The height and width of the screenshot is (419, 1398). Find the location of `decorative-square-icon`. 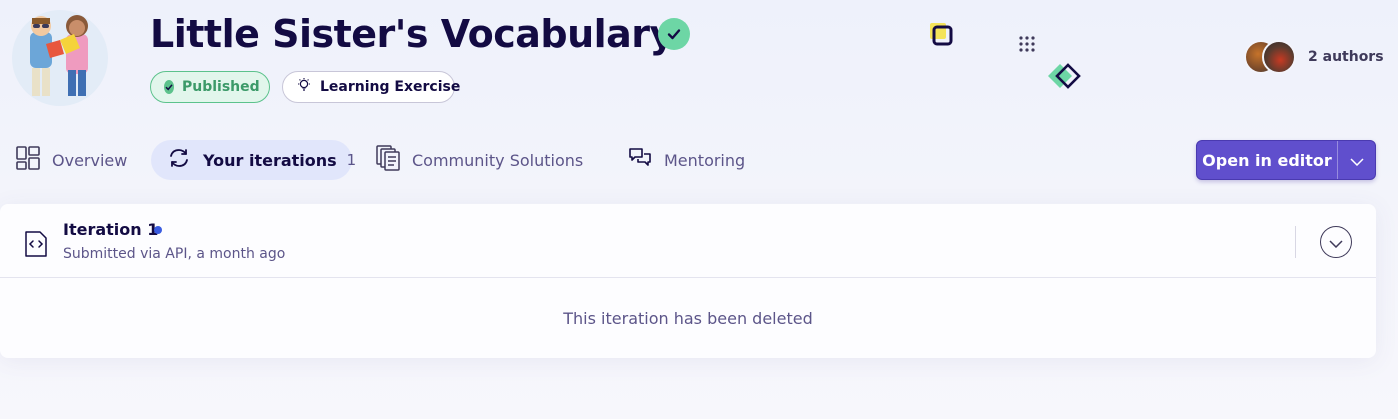

decorative-square-icon is located at coordinates (941, 35).